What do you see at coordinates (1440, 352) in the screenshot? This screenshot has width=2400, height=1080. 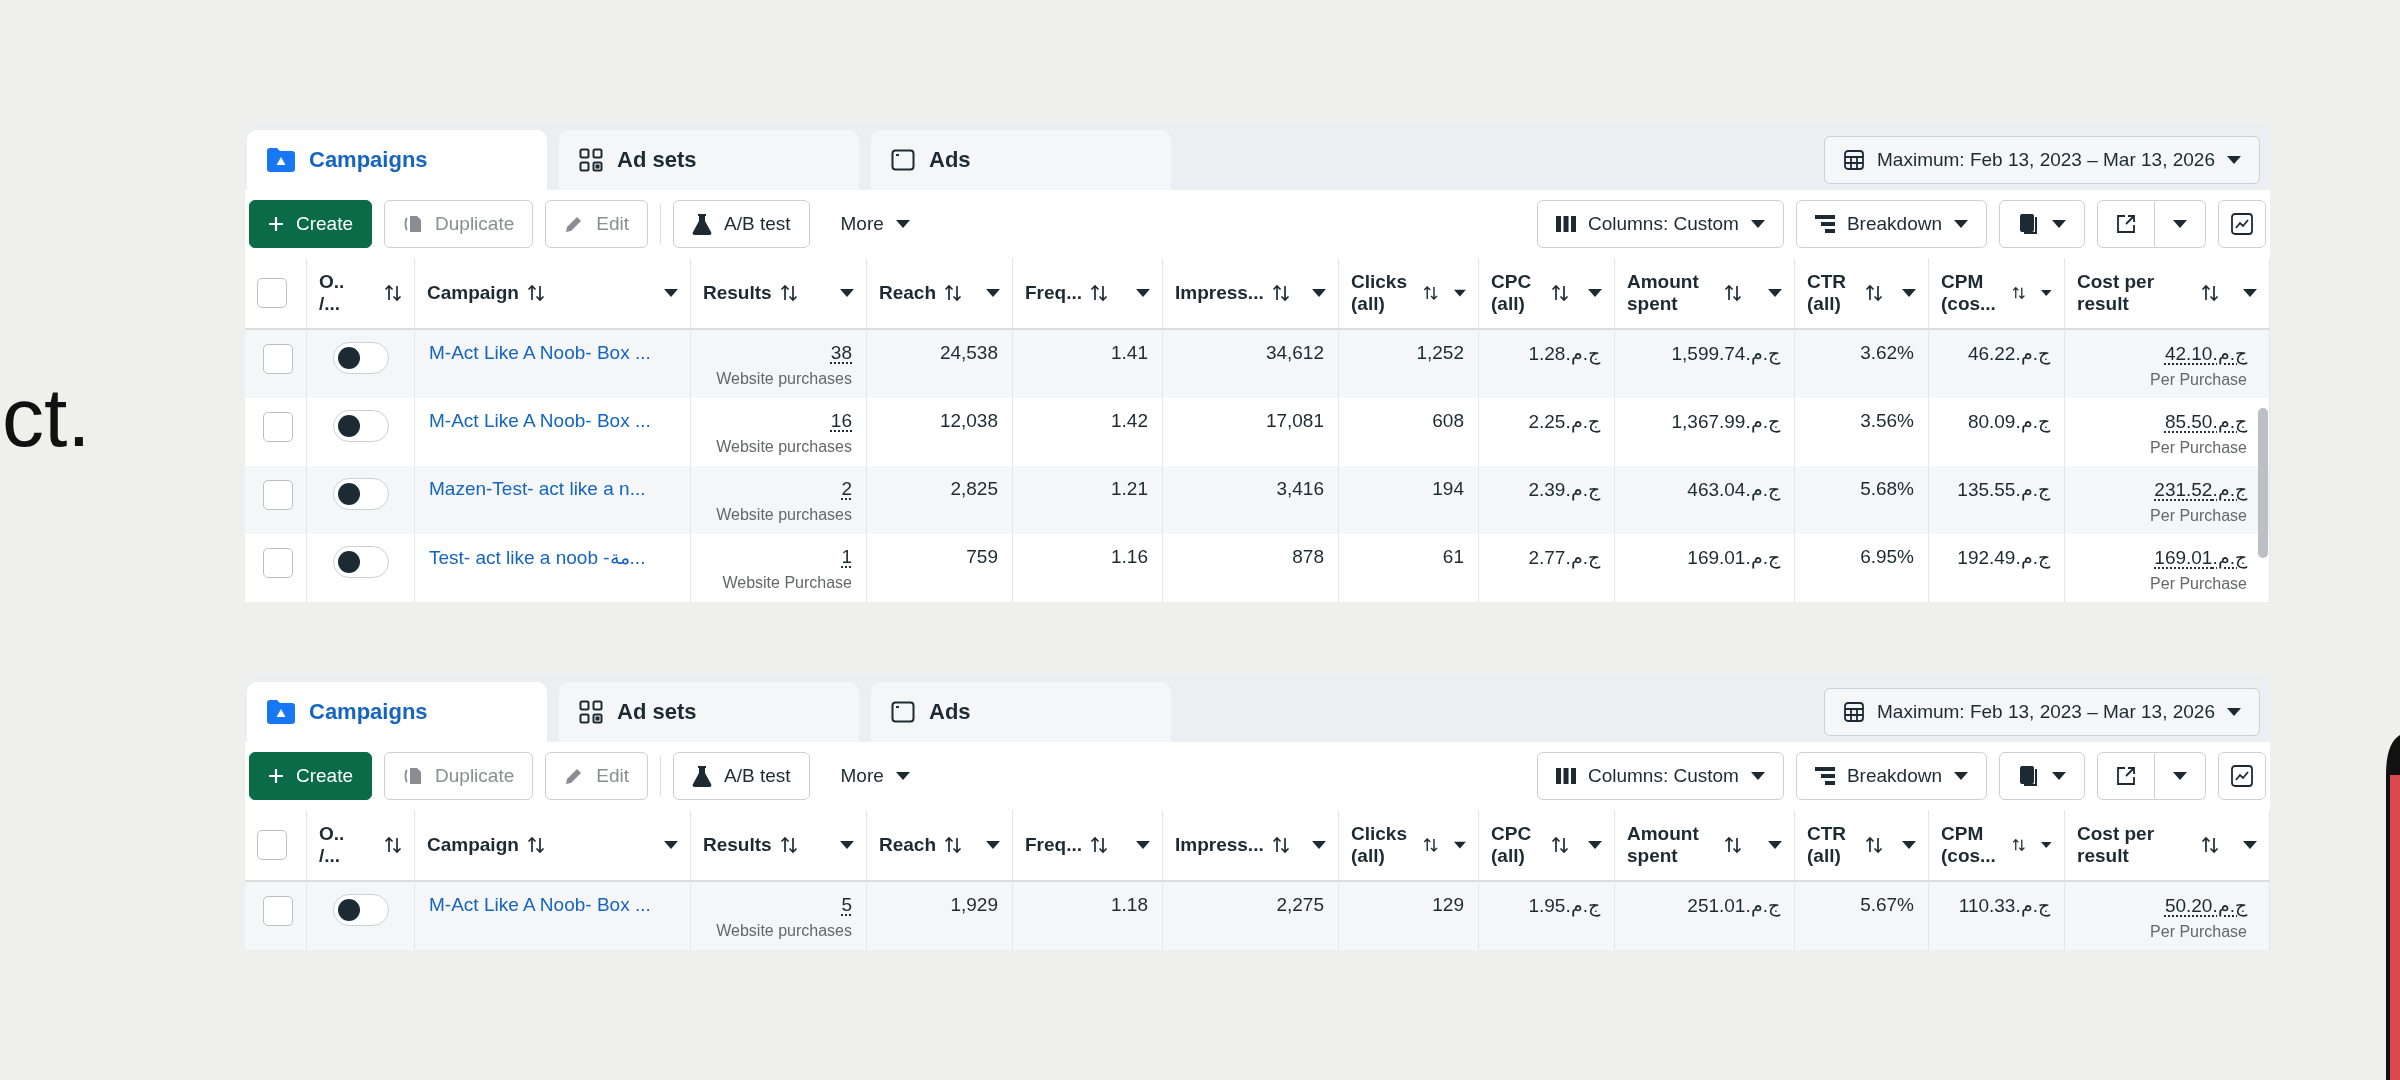 I see `table-cell: 1,252` at bounding box center [1440, 352].